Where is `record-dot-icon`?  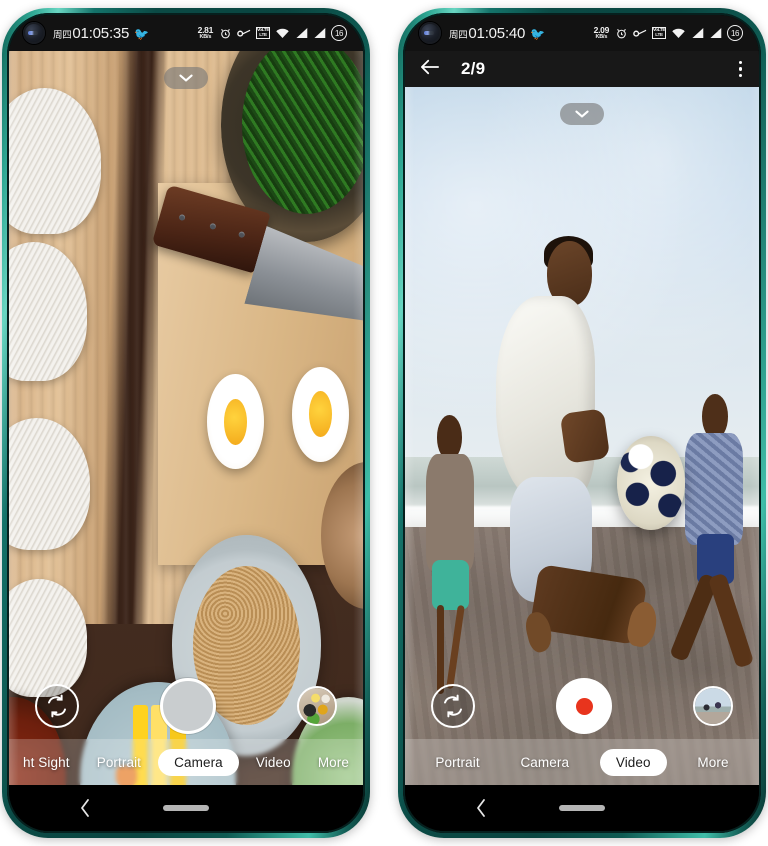
record-dot-icon is located at coordinates (584, 706).